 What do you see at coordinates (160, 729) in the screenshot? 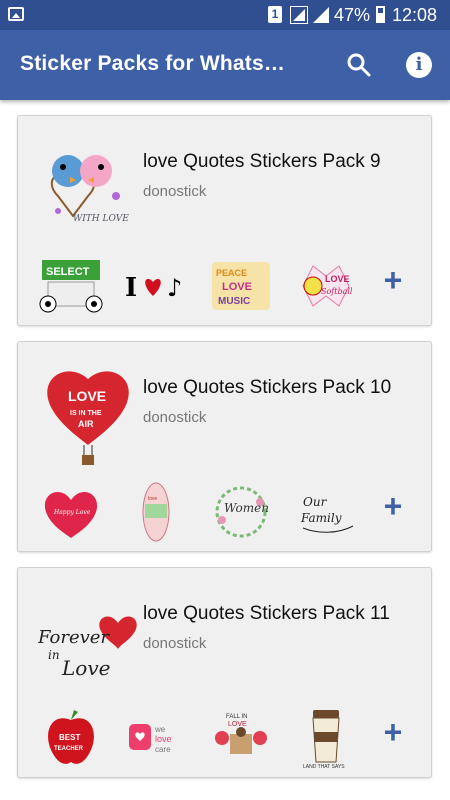
I see `svg-text: we` at bounding box center [160, 729].